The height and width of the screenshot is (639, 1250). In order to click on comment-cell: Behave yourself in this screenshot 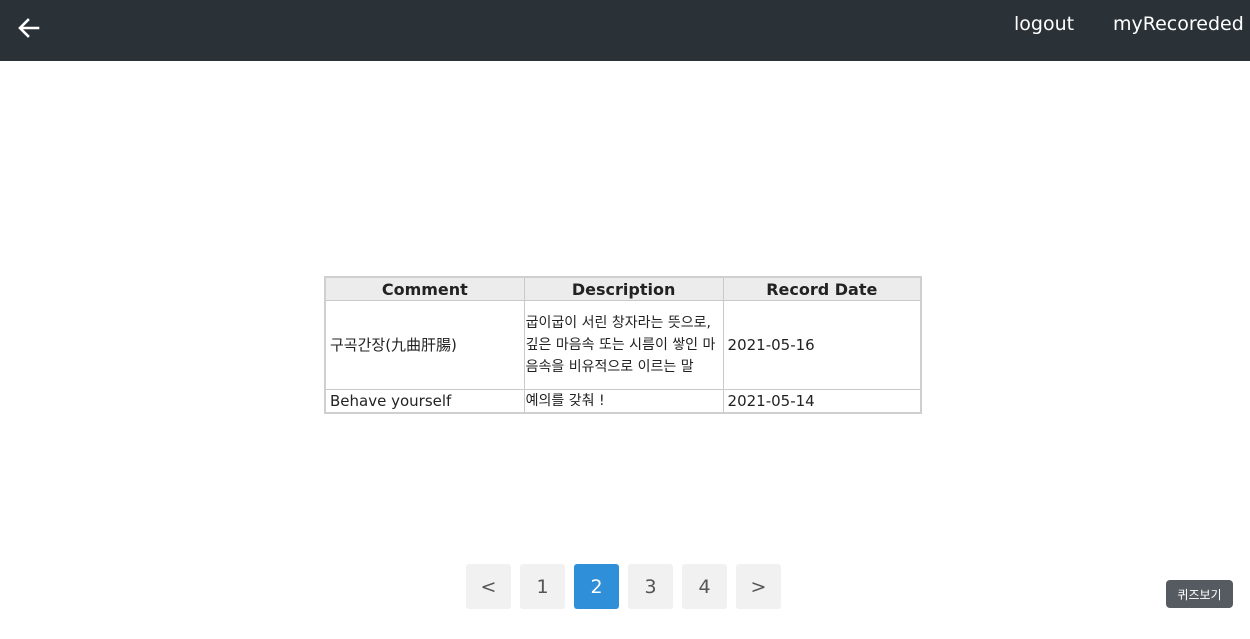, I will do `click(424, 401)`.